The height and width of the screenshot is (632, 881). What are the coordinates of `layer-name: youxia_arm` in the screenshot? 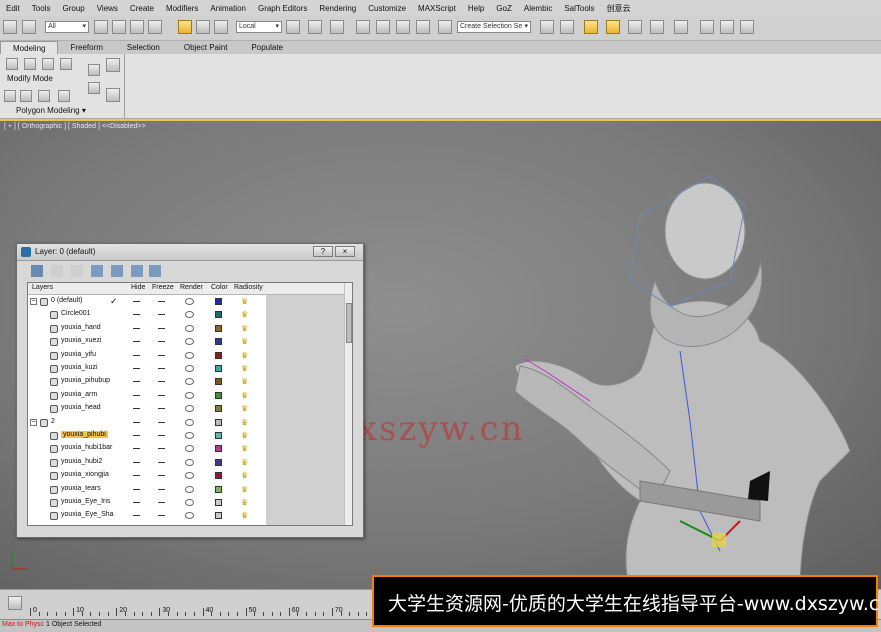 It's located at (79, 394).